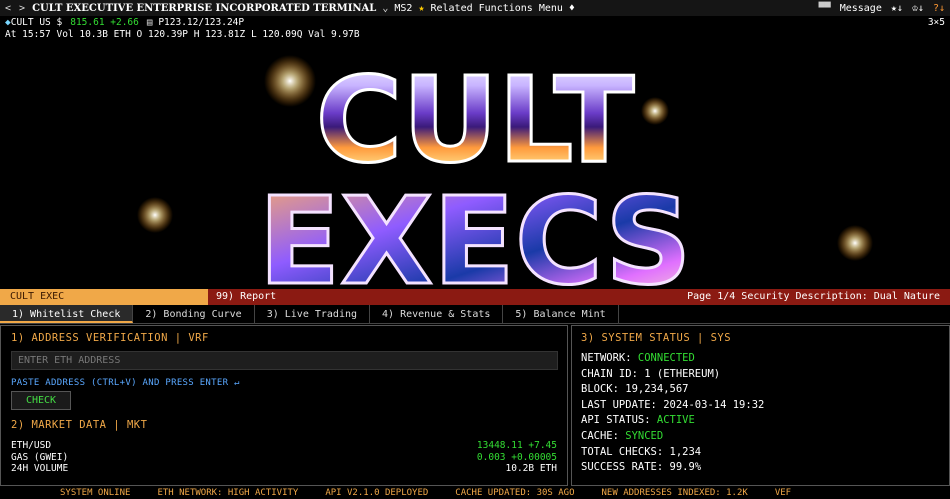  What do you see at coordinates (622, 451) in the screenshot?
I see `status-label: TOTAL CHECKS:` at bounding box center [622, 451].